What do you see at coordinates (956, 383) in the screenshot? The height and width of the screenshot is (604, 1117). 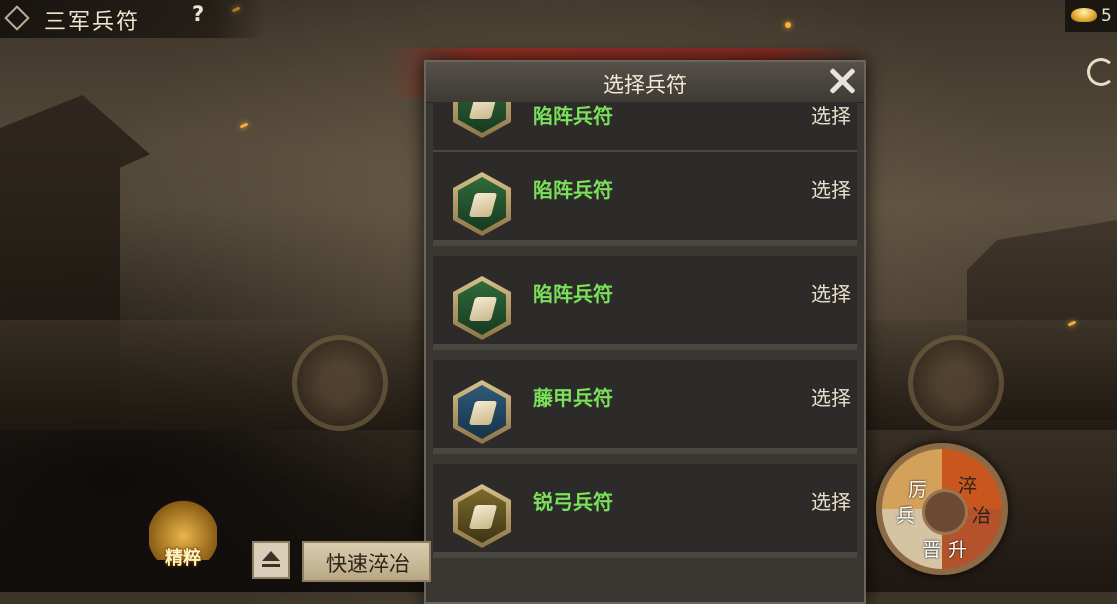 I see `background-shield-right` at bounding box center [956, 383].